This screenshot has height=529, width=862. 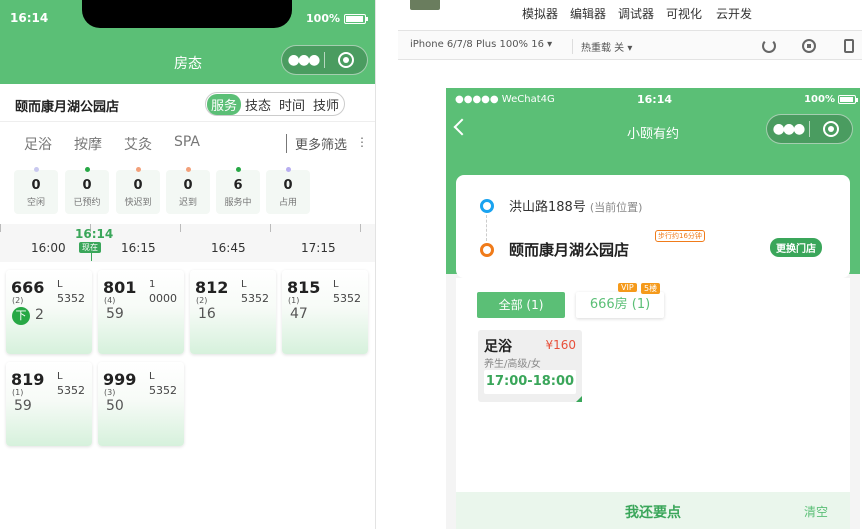 What do you see at coordinates (110, 392) in the screenshot?
I see `room-capacity: (3)` at bounding box center [110, 392].